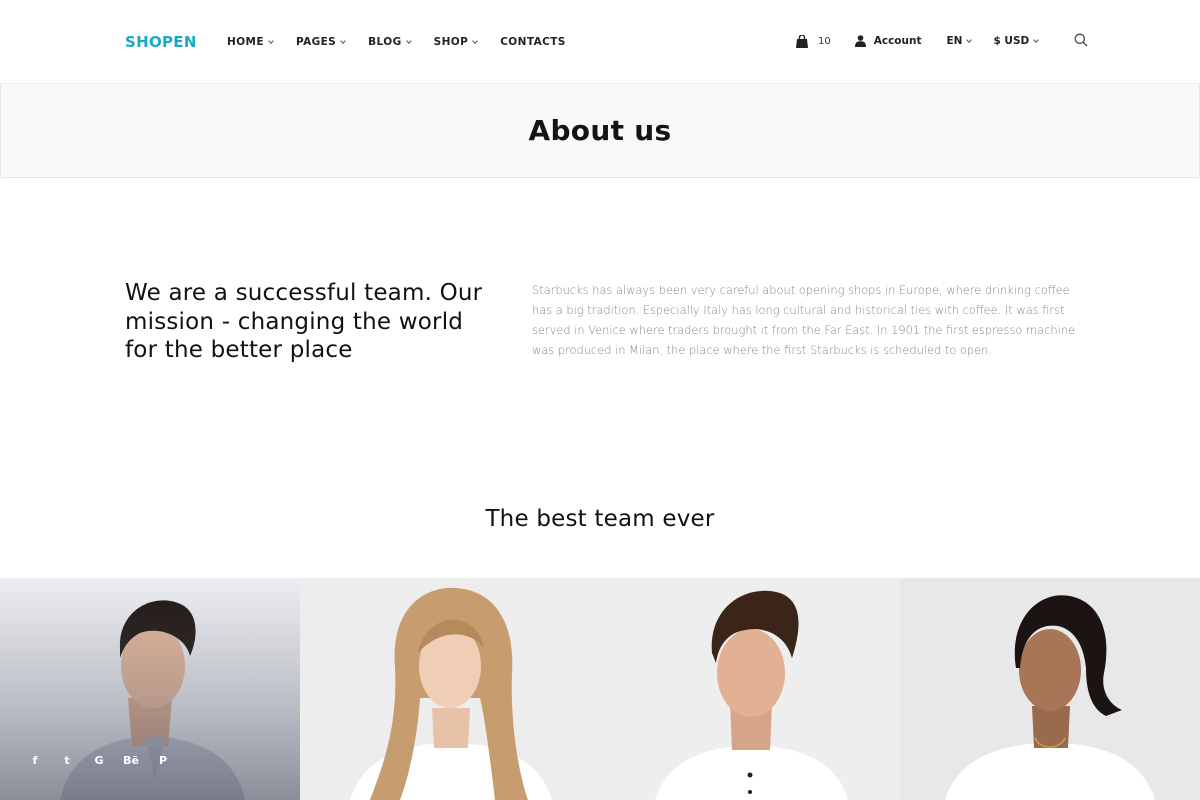 The image size is (1200, 800). I want to click on search-button, so click(1082, 40).